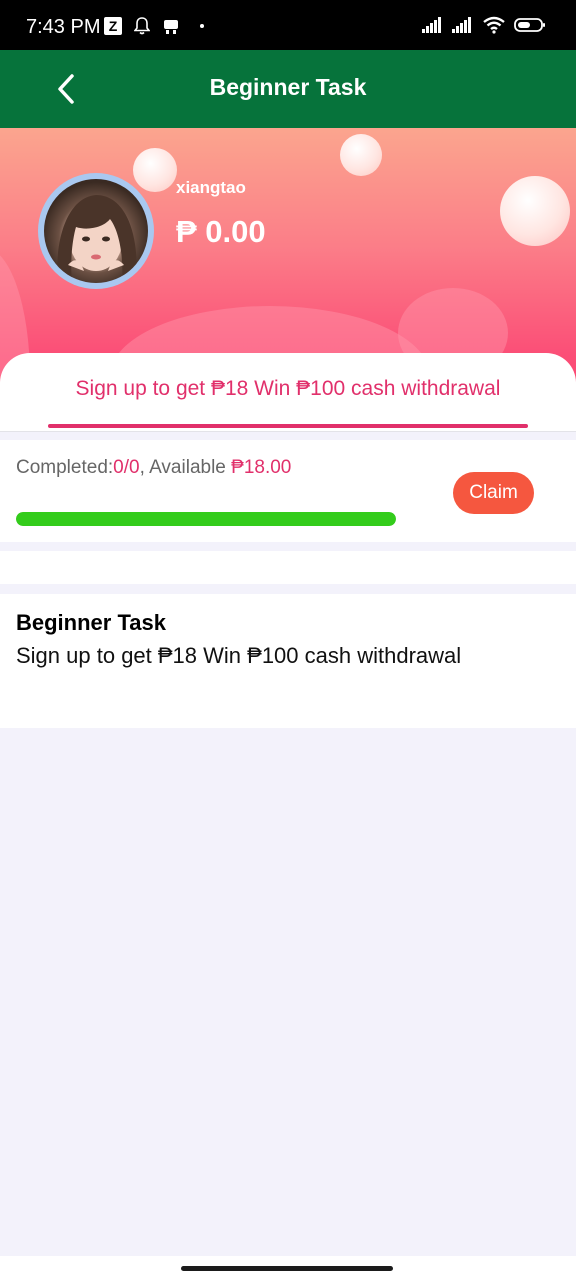  Describe the element at coordinates (288, 426) in the screenshot. I see `tab-active-indicator` at that location.